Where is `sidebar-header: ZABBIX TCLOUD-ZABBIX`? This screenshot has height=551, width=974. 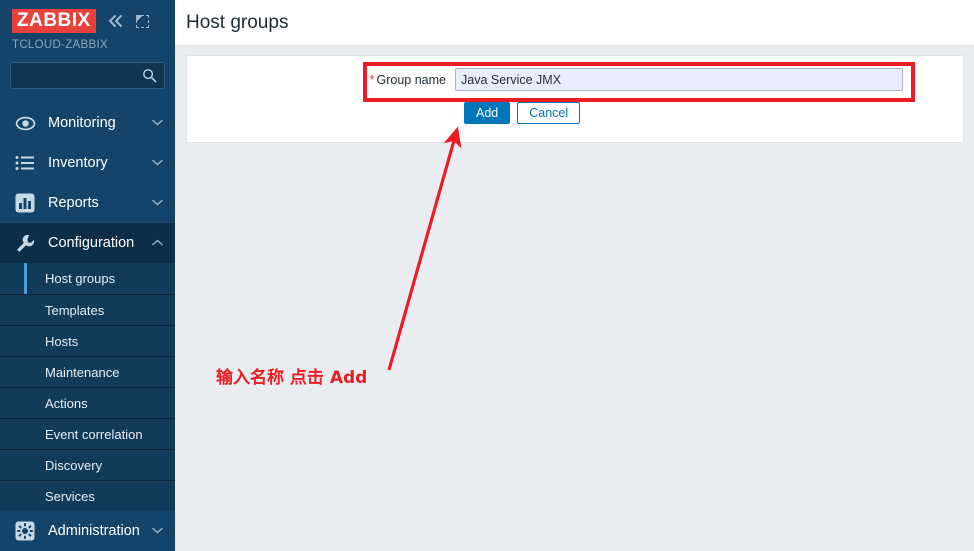
sidebar-header: ZABBIX TCLOUD-ZABBIX is located at coordinates (87, 31).